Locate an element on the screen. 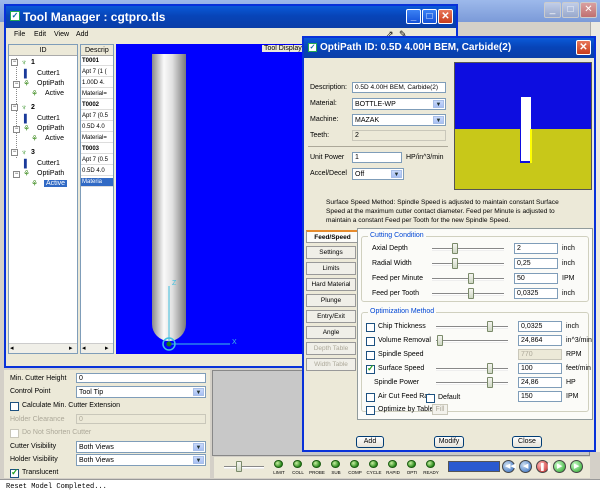 This screenshot has width=600, height=496. tab-limits: Limits is located at coordinates (331, 268).